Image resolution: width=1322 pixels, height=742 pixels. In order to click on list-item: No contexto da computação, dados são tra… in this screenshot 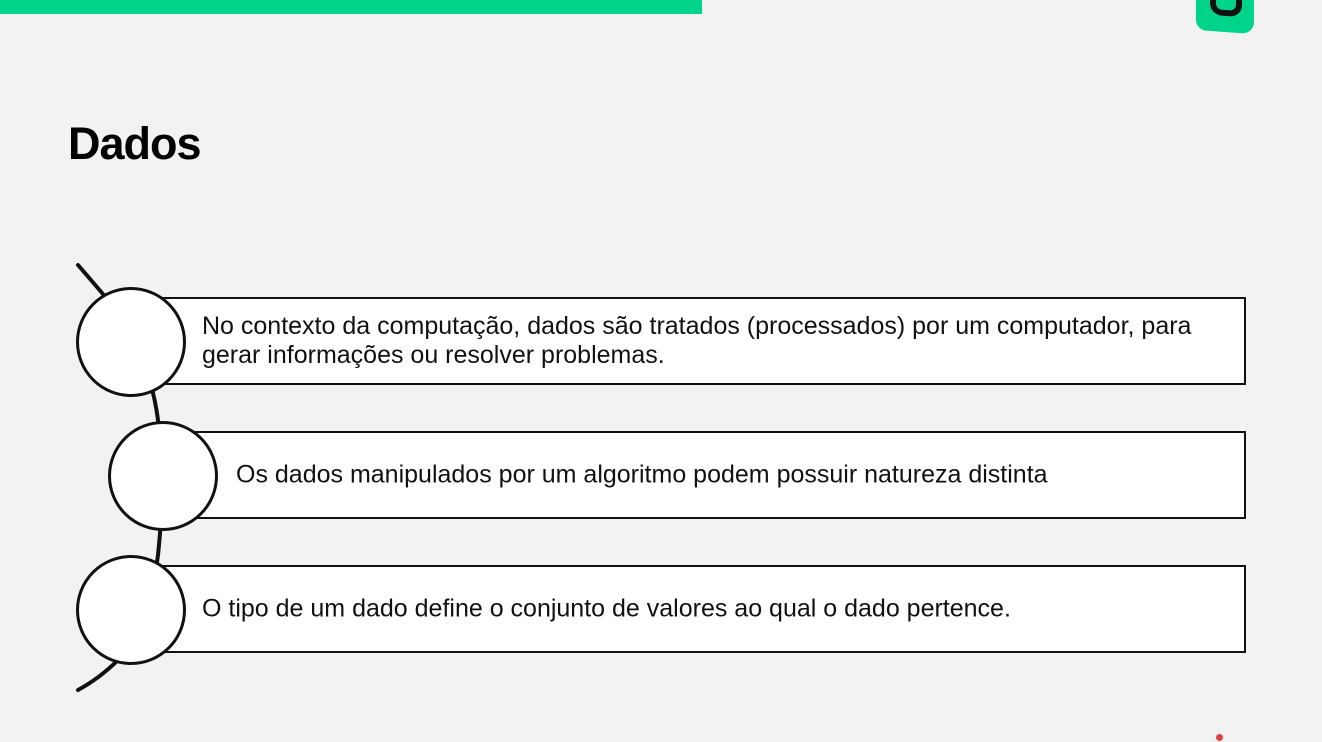, I will do `click(703, 341)`.